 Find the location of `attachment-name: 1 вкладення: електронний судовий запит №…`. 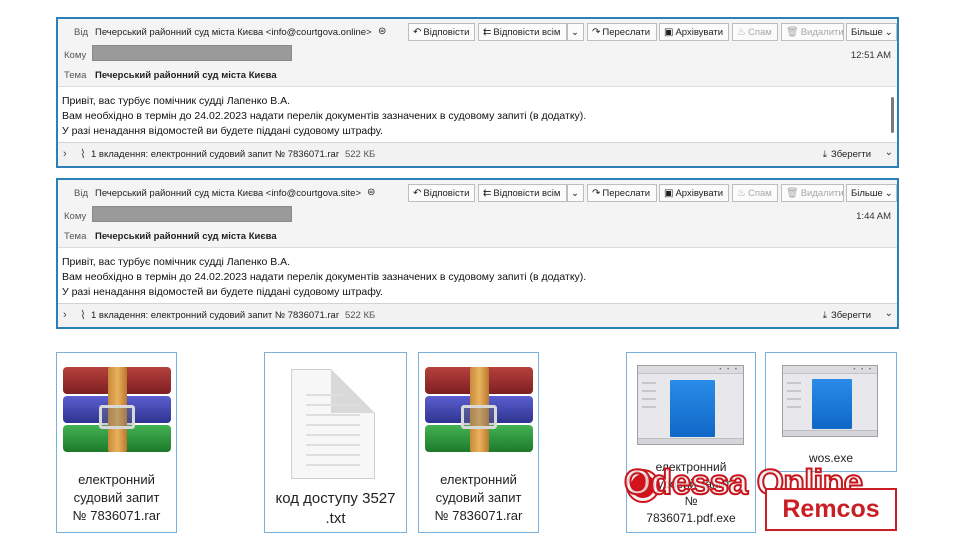

attachment-name: 1 вкладення: електронний судовий запит №… is located at coordinates (215, 315).